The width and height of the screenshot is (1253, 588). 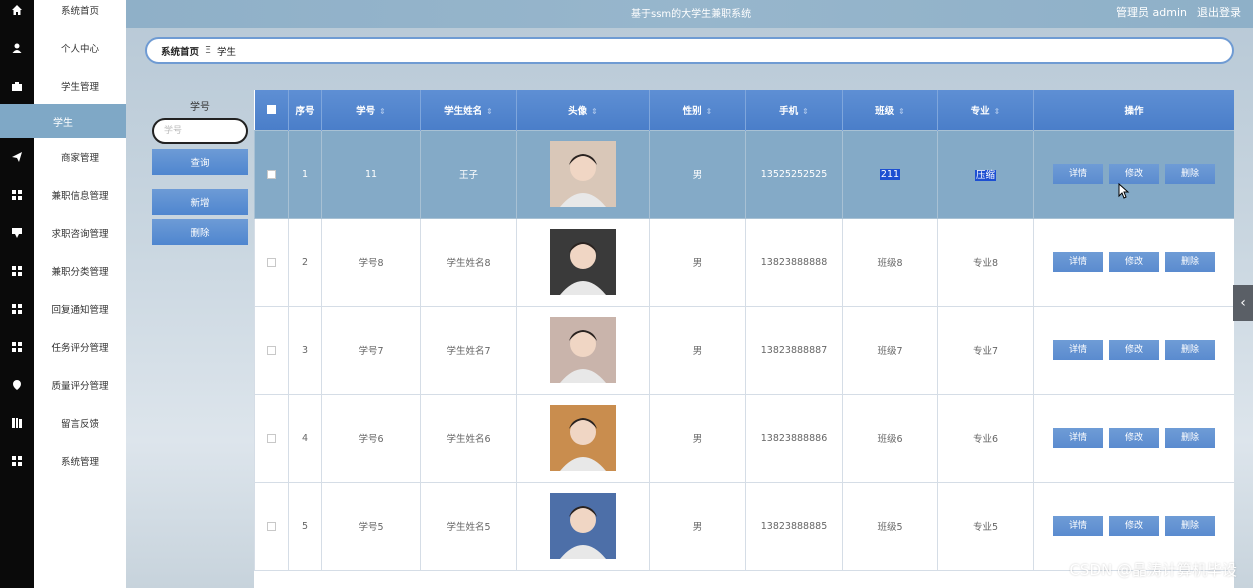 What do you see at coordinates (200, 232) in the screenshot?
I see `batch-delete-button: 删除` at bounding box center [200, 232].